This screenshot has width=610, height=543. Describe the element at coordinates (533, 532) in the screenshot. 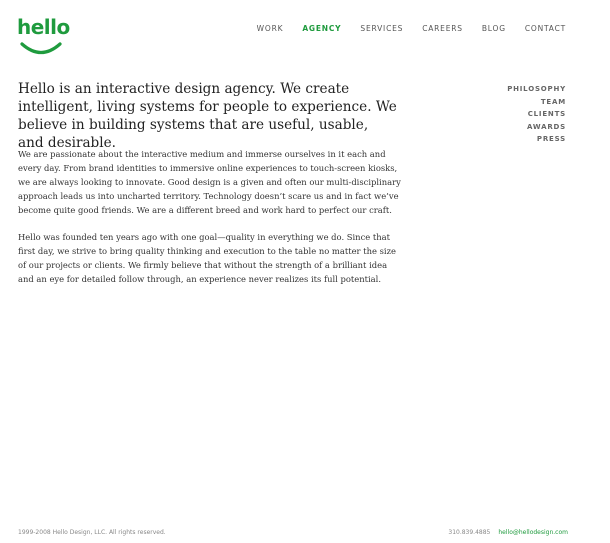

I see `email-link: hello@hellodesign.com` at that location.